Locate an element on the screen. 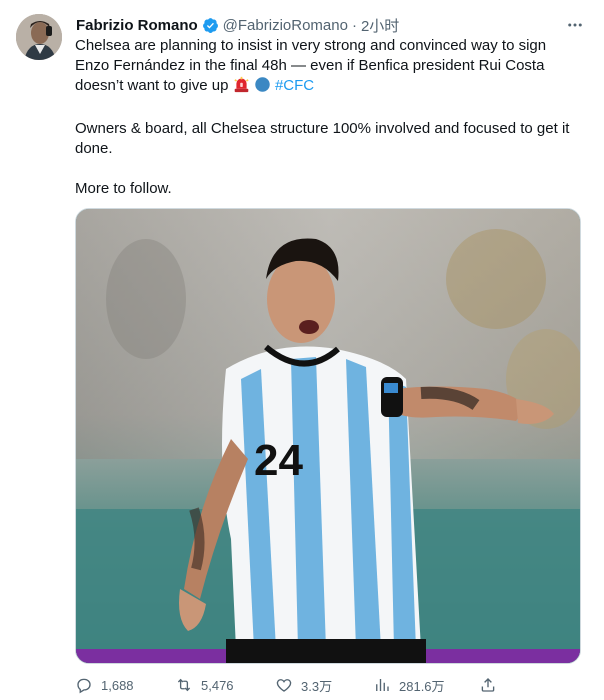 Image resolution: width=604 pixels, height=700 pixels. more-options-button is located at coordinates (575, 25).